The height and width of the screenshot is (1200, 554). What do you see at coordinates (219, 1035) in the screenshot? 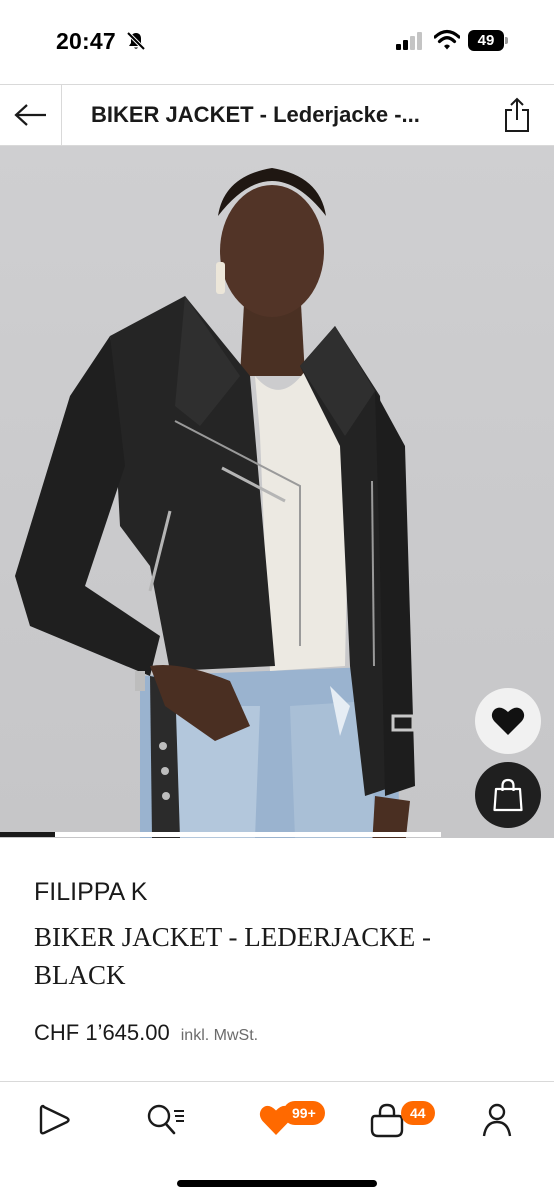
I see `tax-note: inkl. MwSt.` at bounding box center [219, 1035].